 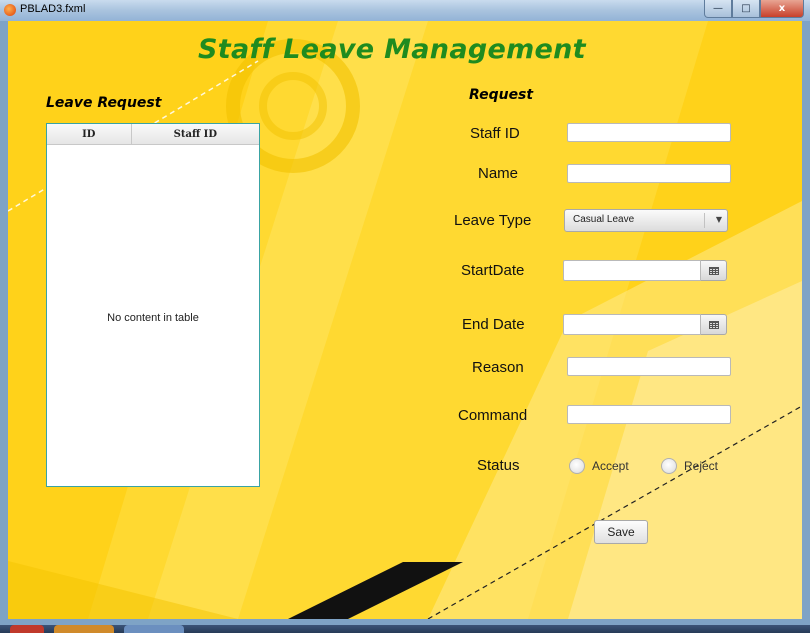 What do you see at coordinates (153, 318) in the screenshot?
I see `table-placeholder: No content in table` at bounding box center [153, 318].